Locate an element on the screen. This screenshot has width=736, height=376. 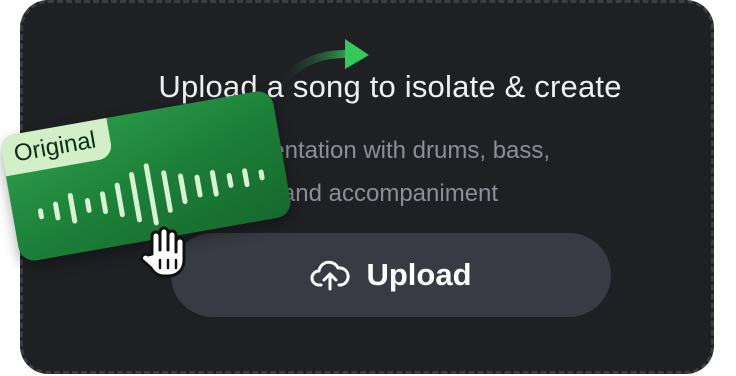
page-title: Upload a song to isolate & create is located at coordinates (390, 86).